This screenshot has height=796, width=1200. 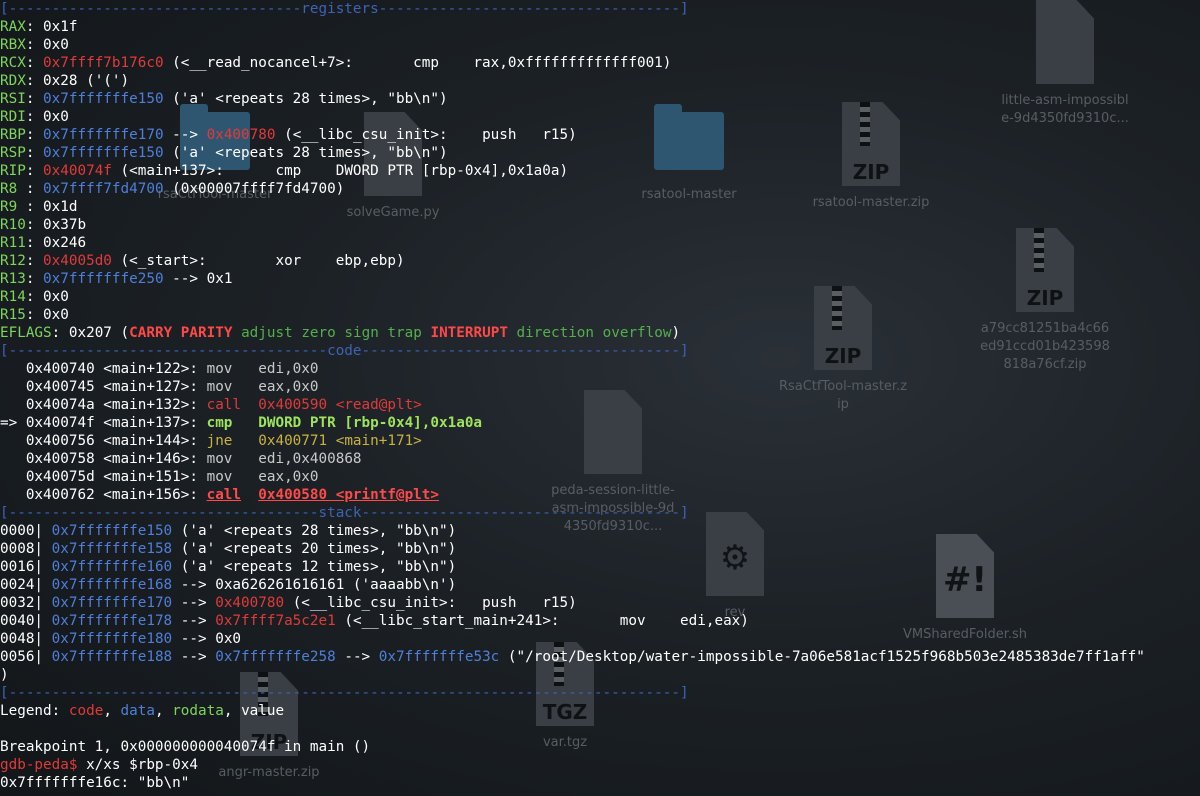 I want to click on register-line: R13: 0x7fffffffe250 --> 0x1, so click(x=116, y=279).